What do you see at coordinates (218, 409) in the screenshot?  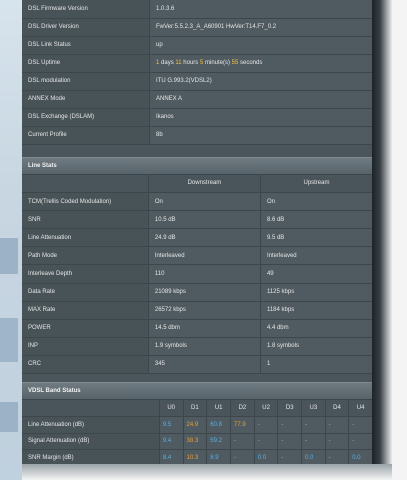 I see `band-header: U1` at bounding box center [218, 409].